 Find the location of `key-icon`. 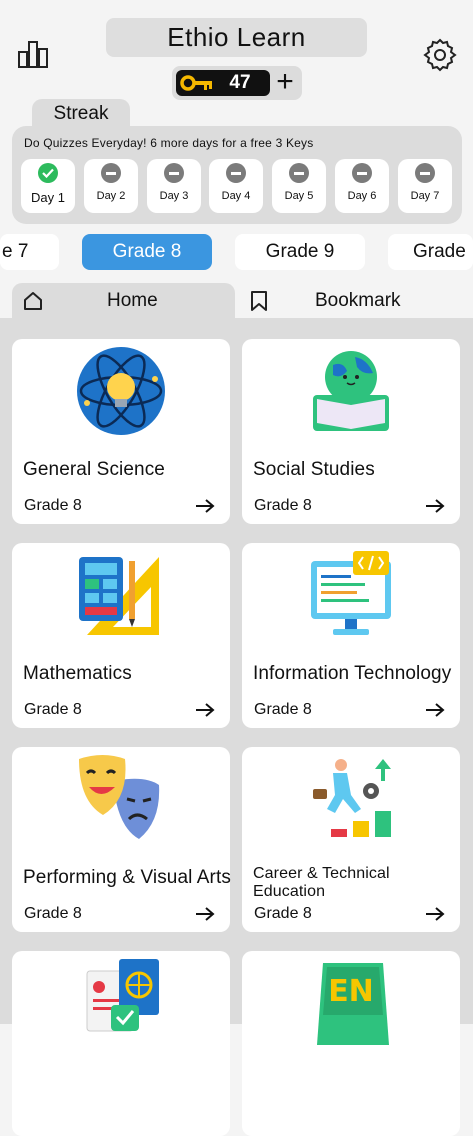

key-icon is located at coordinates (196, 83).